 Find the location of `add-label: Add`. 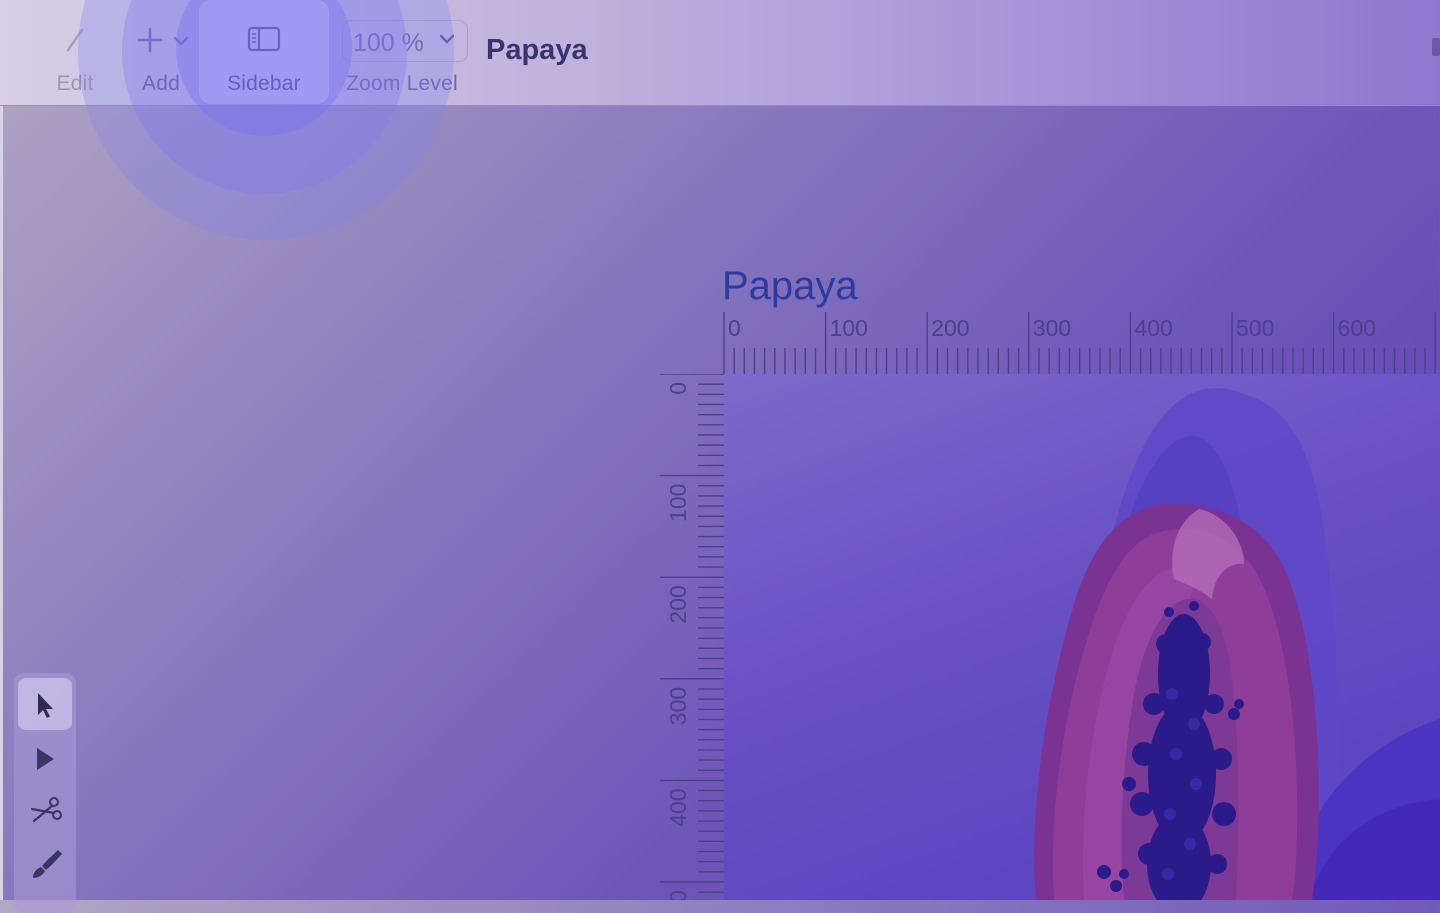

add-label: Add is located at coordinates (161, 83).